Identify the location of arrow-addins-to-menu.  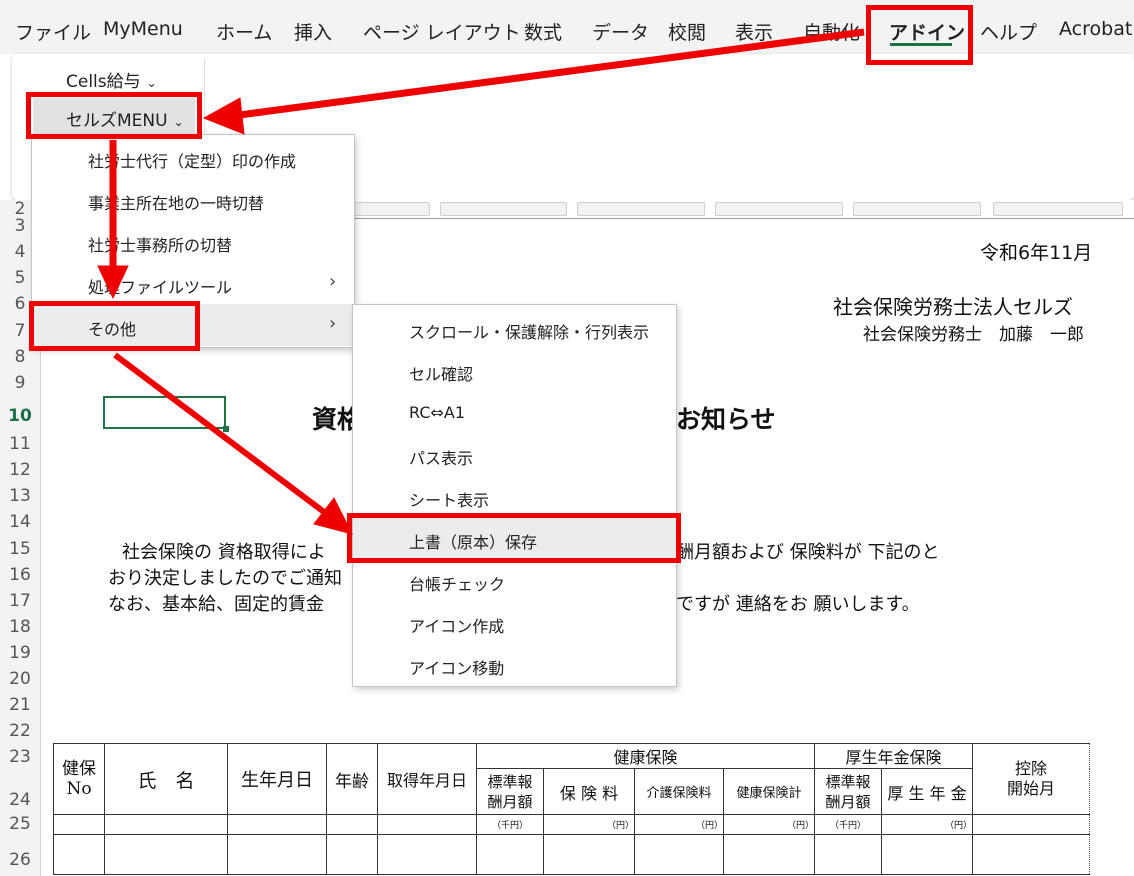
(548, 74).